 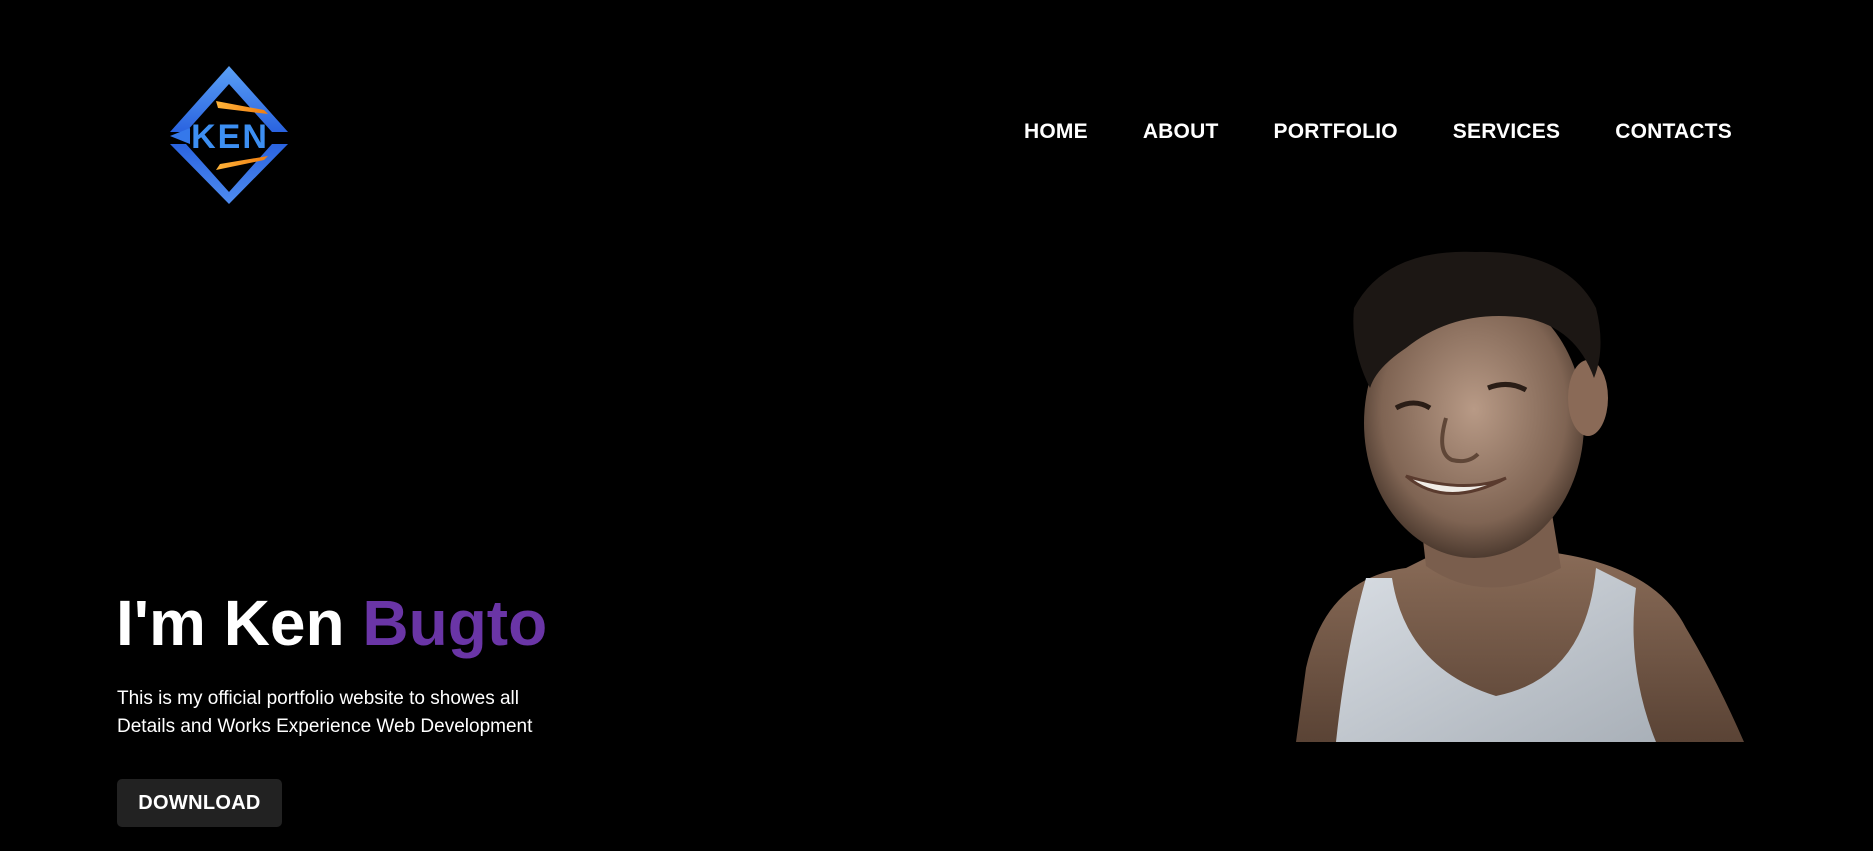 I want to click on hero-title-name: I'm Ken, so click(x=230, y=623).